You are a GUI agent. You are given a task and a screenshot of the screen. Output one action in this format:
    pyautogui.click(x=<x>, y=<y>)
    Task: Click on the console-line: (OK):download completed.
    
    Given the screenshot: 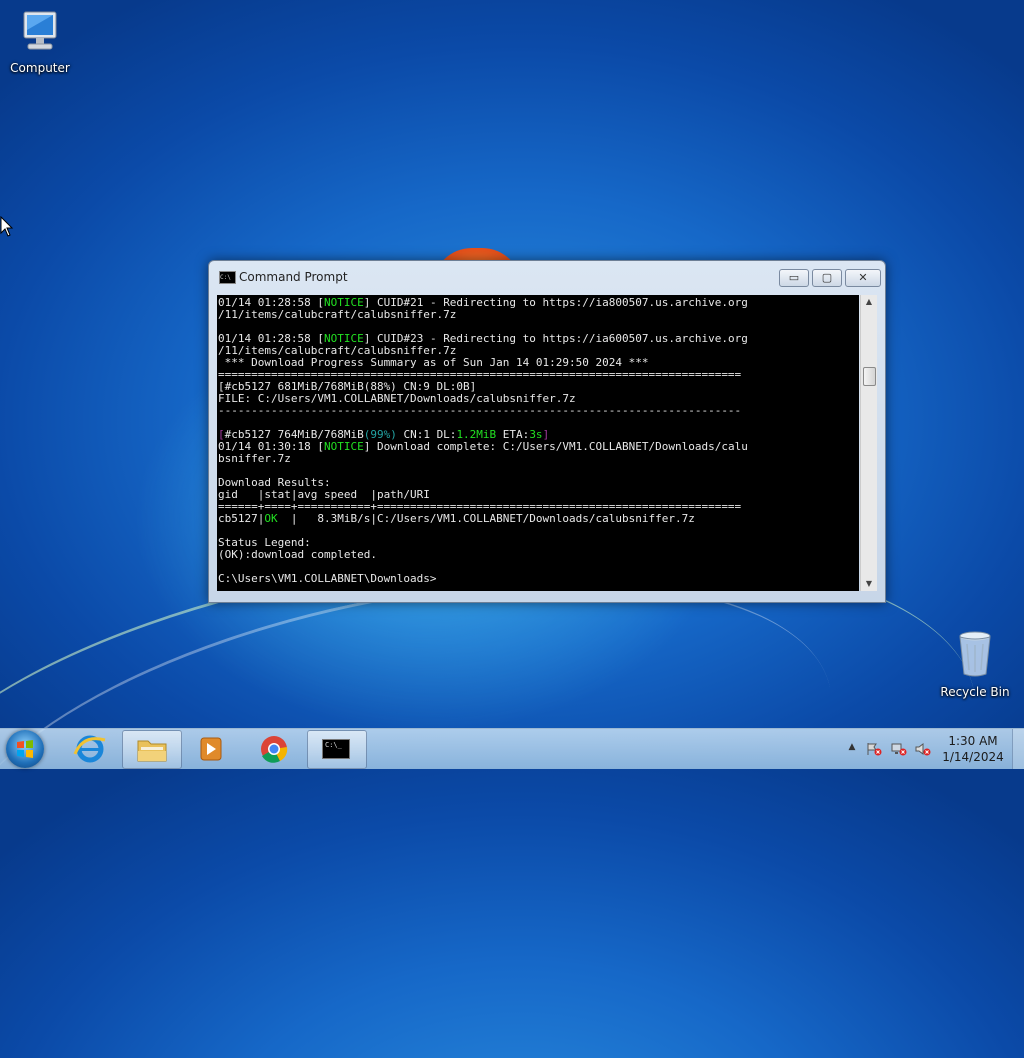 What is the action you would take?
    pyautogui.click(x=538, y=555)
    